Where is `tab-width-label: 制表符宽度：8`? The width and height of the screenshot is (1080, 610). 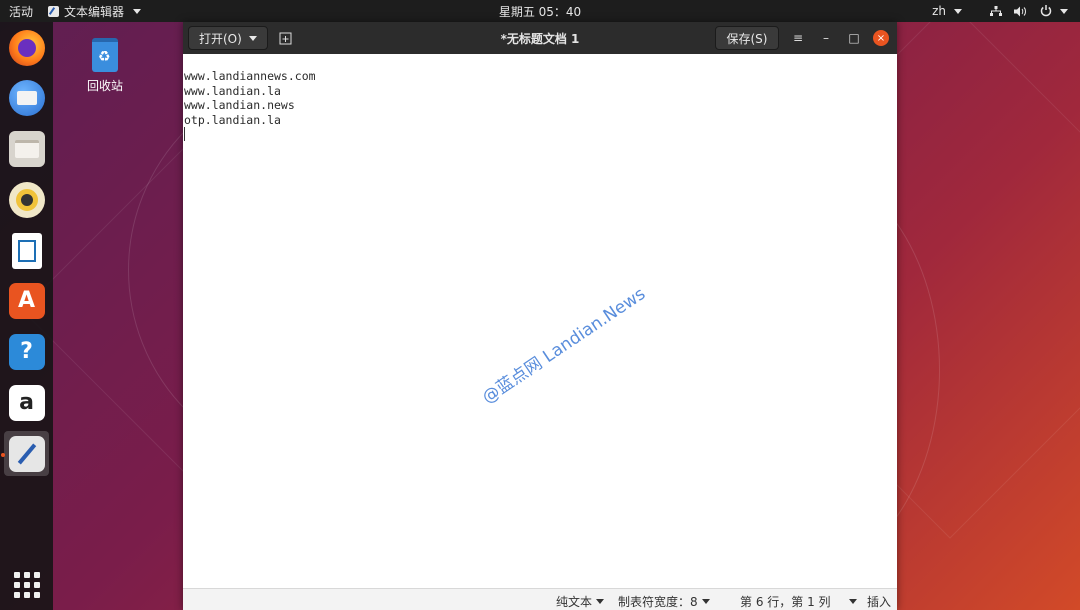 tab-width-label: 制表符宽度：8 is located at coordinates (658, 602).